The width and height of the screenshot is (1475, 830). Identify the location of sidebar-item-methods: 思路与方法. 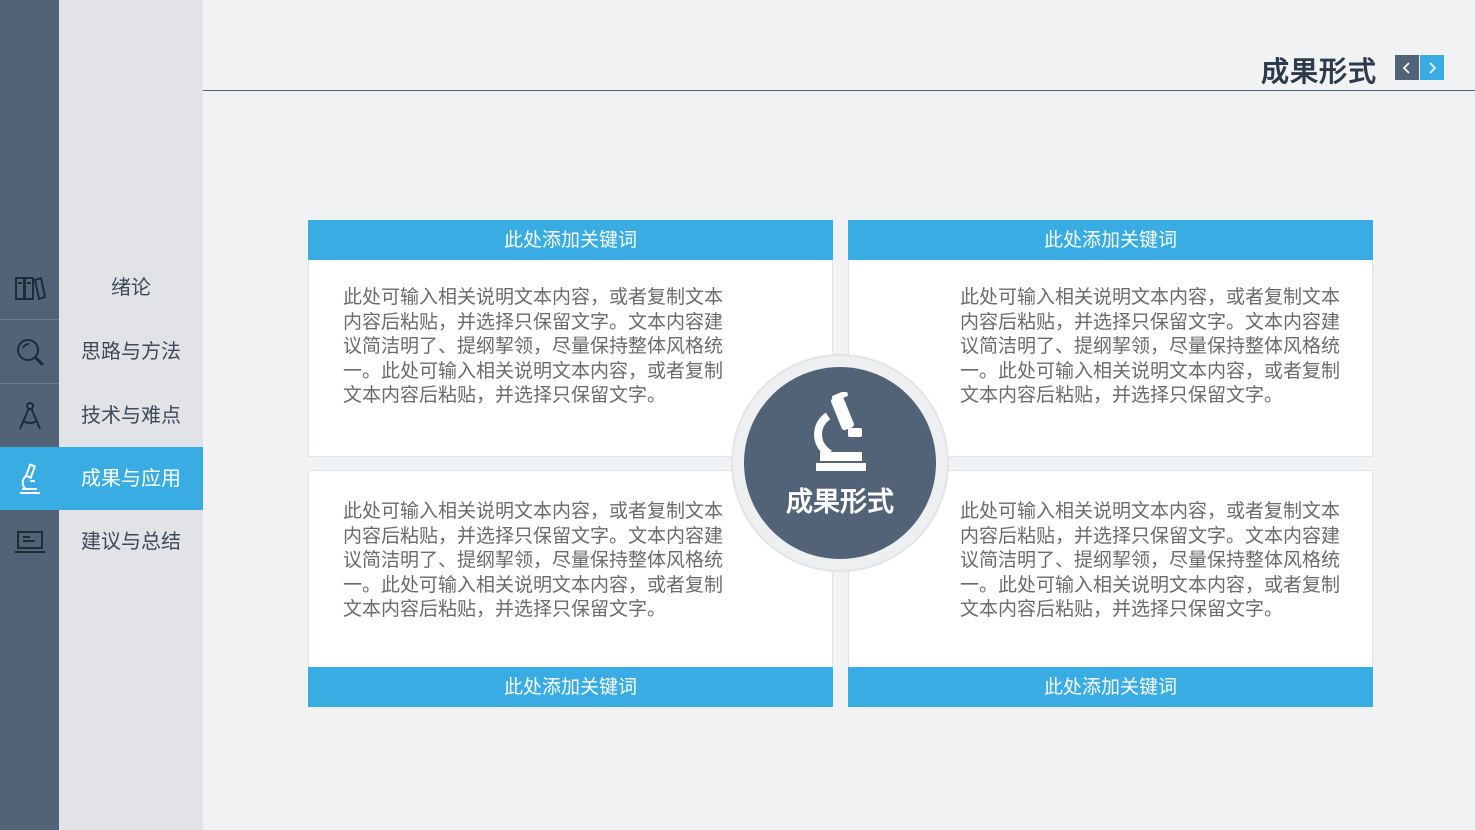
(101, 351).